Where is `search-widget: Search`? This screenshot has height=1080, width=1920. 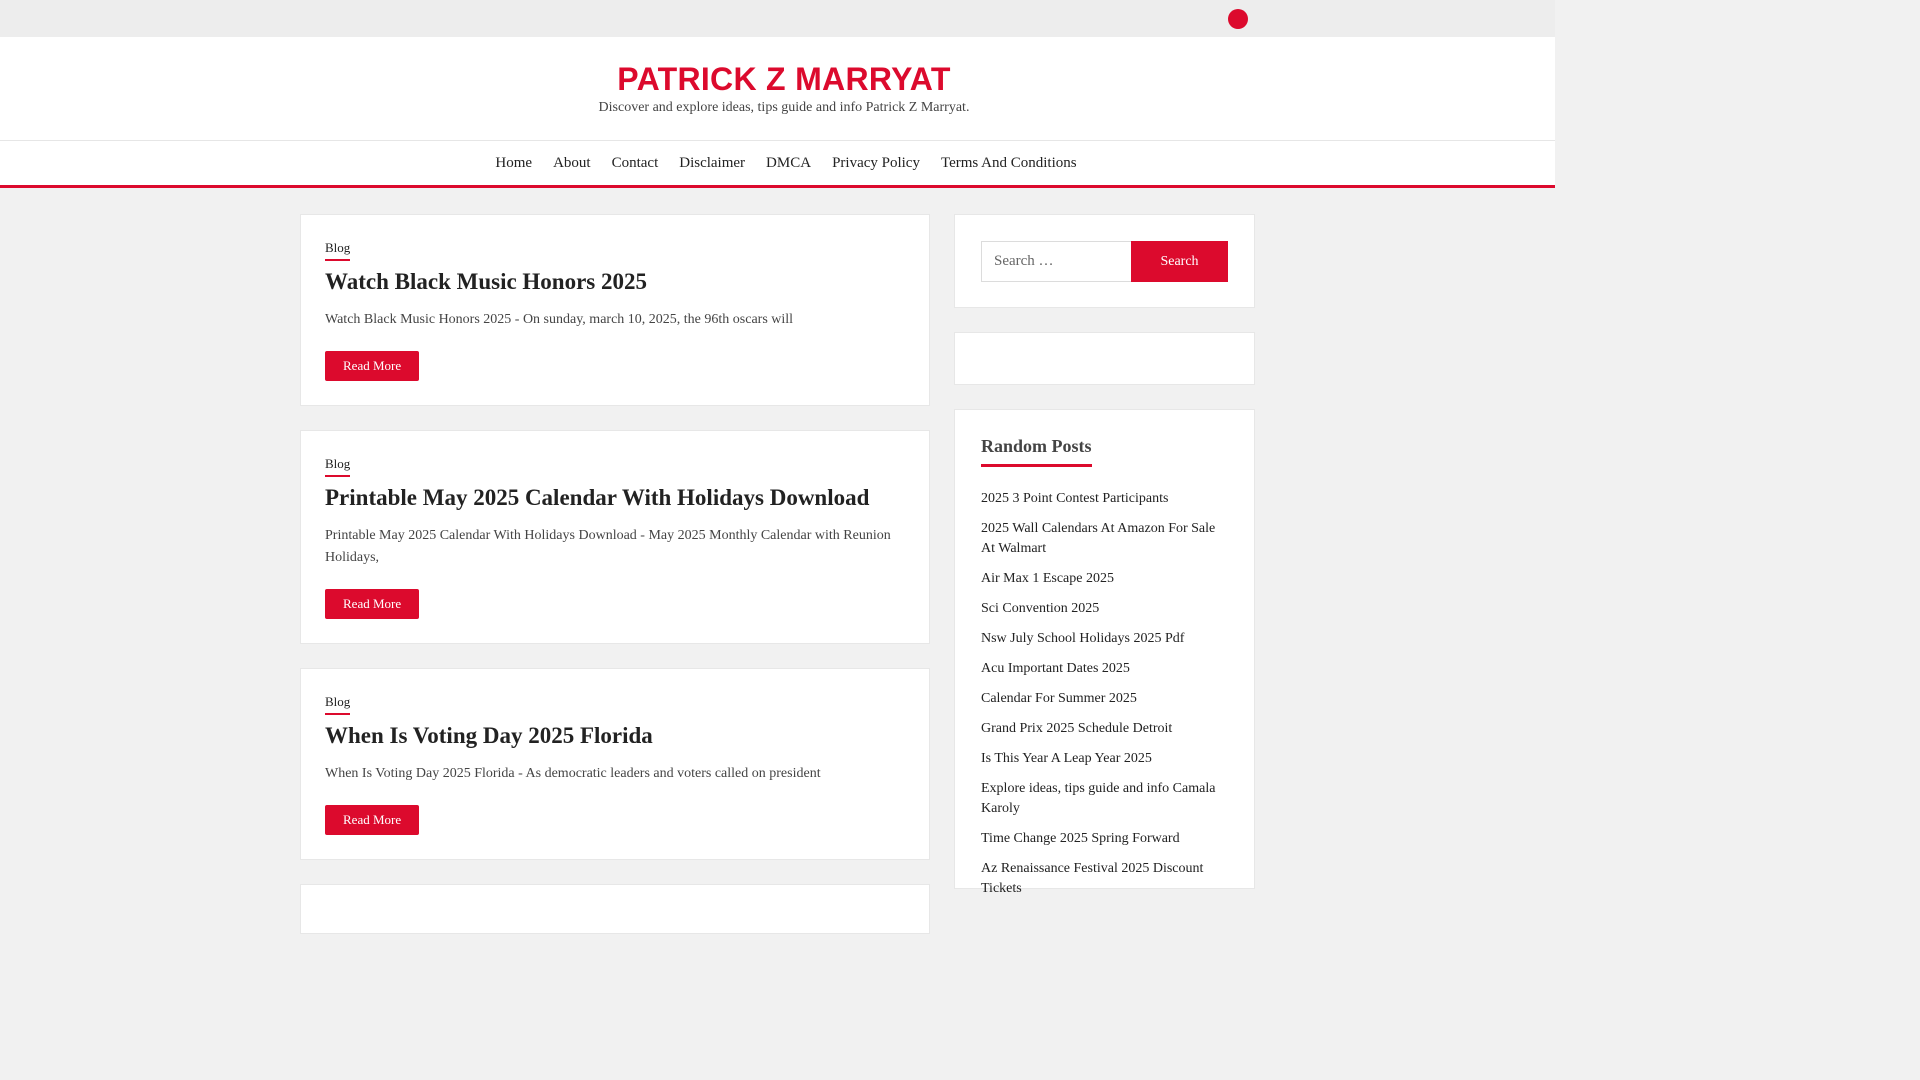 search-widget: Search is located at coordinates (1104, 261).